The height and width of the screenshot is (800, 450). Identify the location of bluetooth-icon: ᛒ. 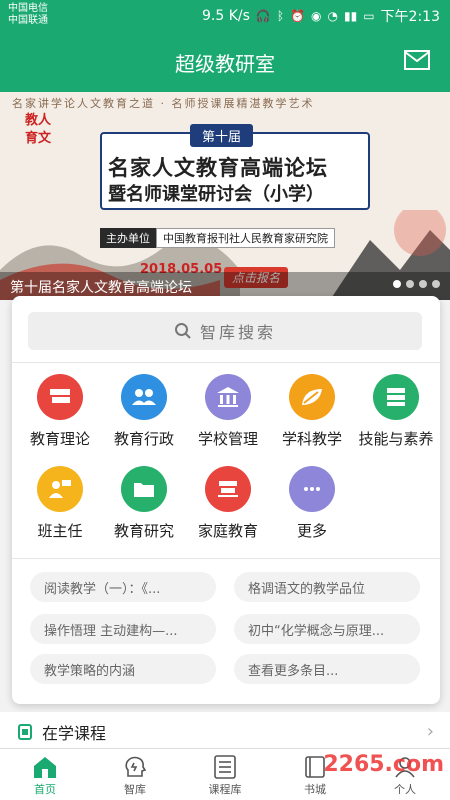
(280, 16).